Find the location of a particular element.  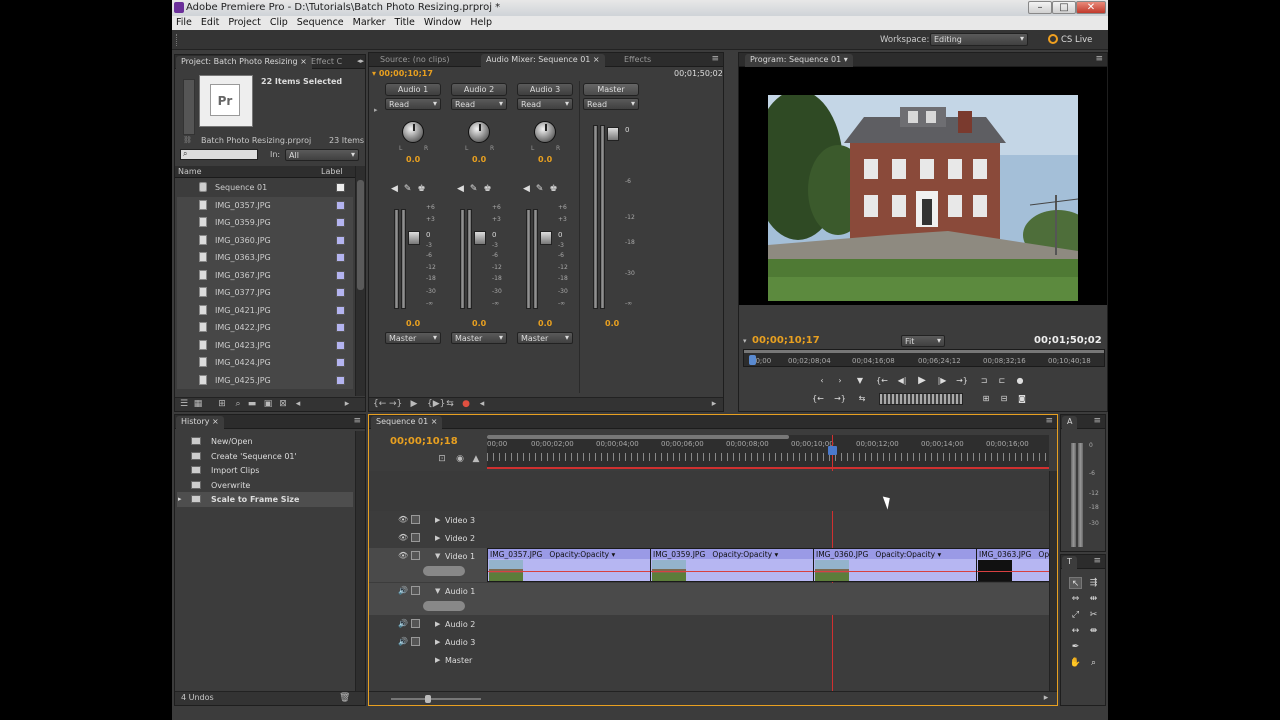

rolling-edit-tool-icon: ⇹ is located at coordinates (1093, 599).